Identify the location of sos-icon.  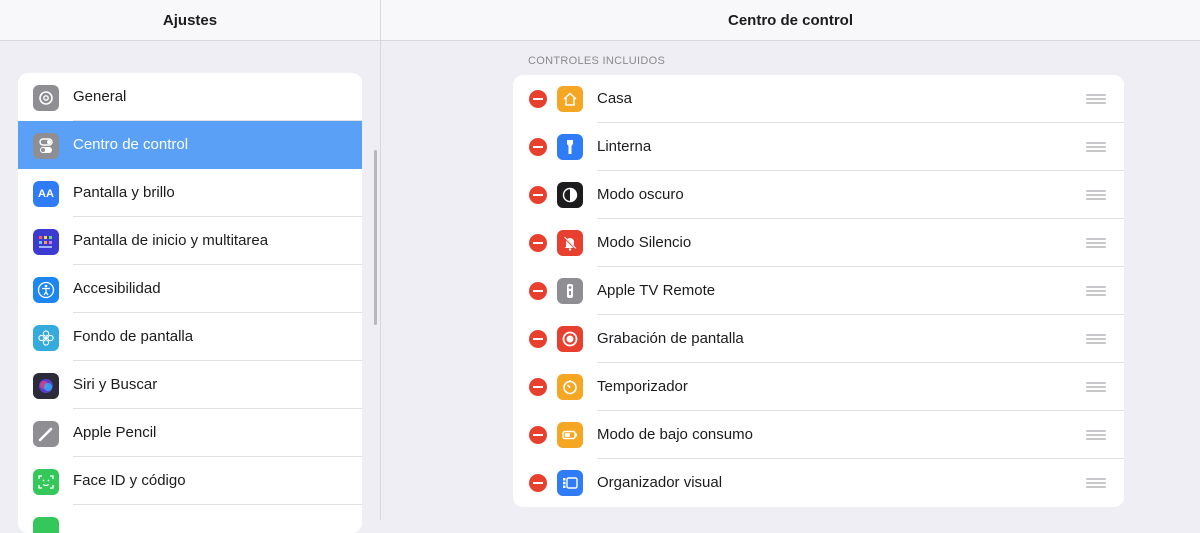
(46, 525).